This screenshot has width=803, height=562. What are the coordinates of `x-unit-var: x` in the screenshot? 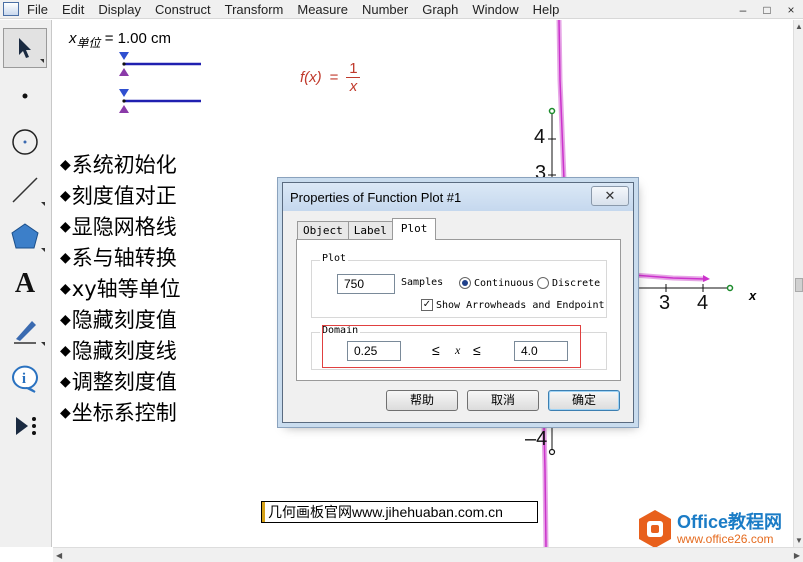 It's located at (73, 38).